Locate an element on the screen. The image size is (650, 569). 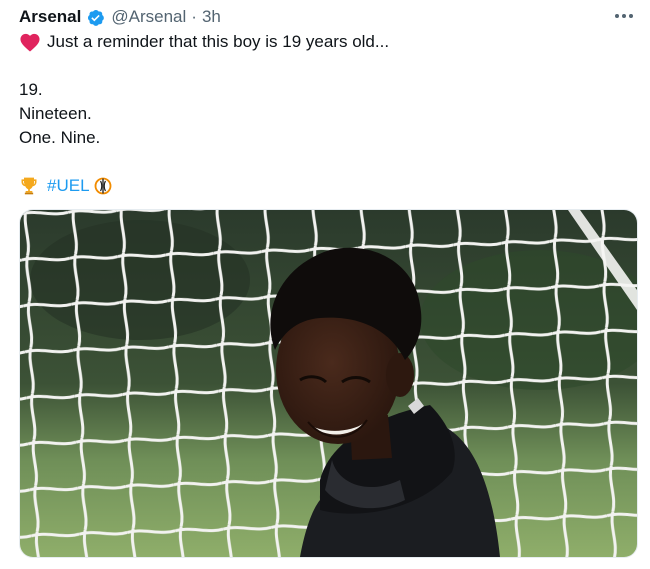
more-options-icon is located at coordinates (624, 16).